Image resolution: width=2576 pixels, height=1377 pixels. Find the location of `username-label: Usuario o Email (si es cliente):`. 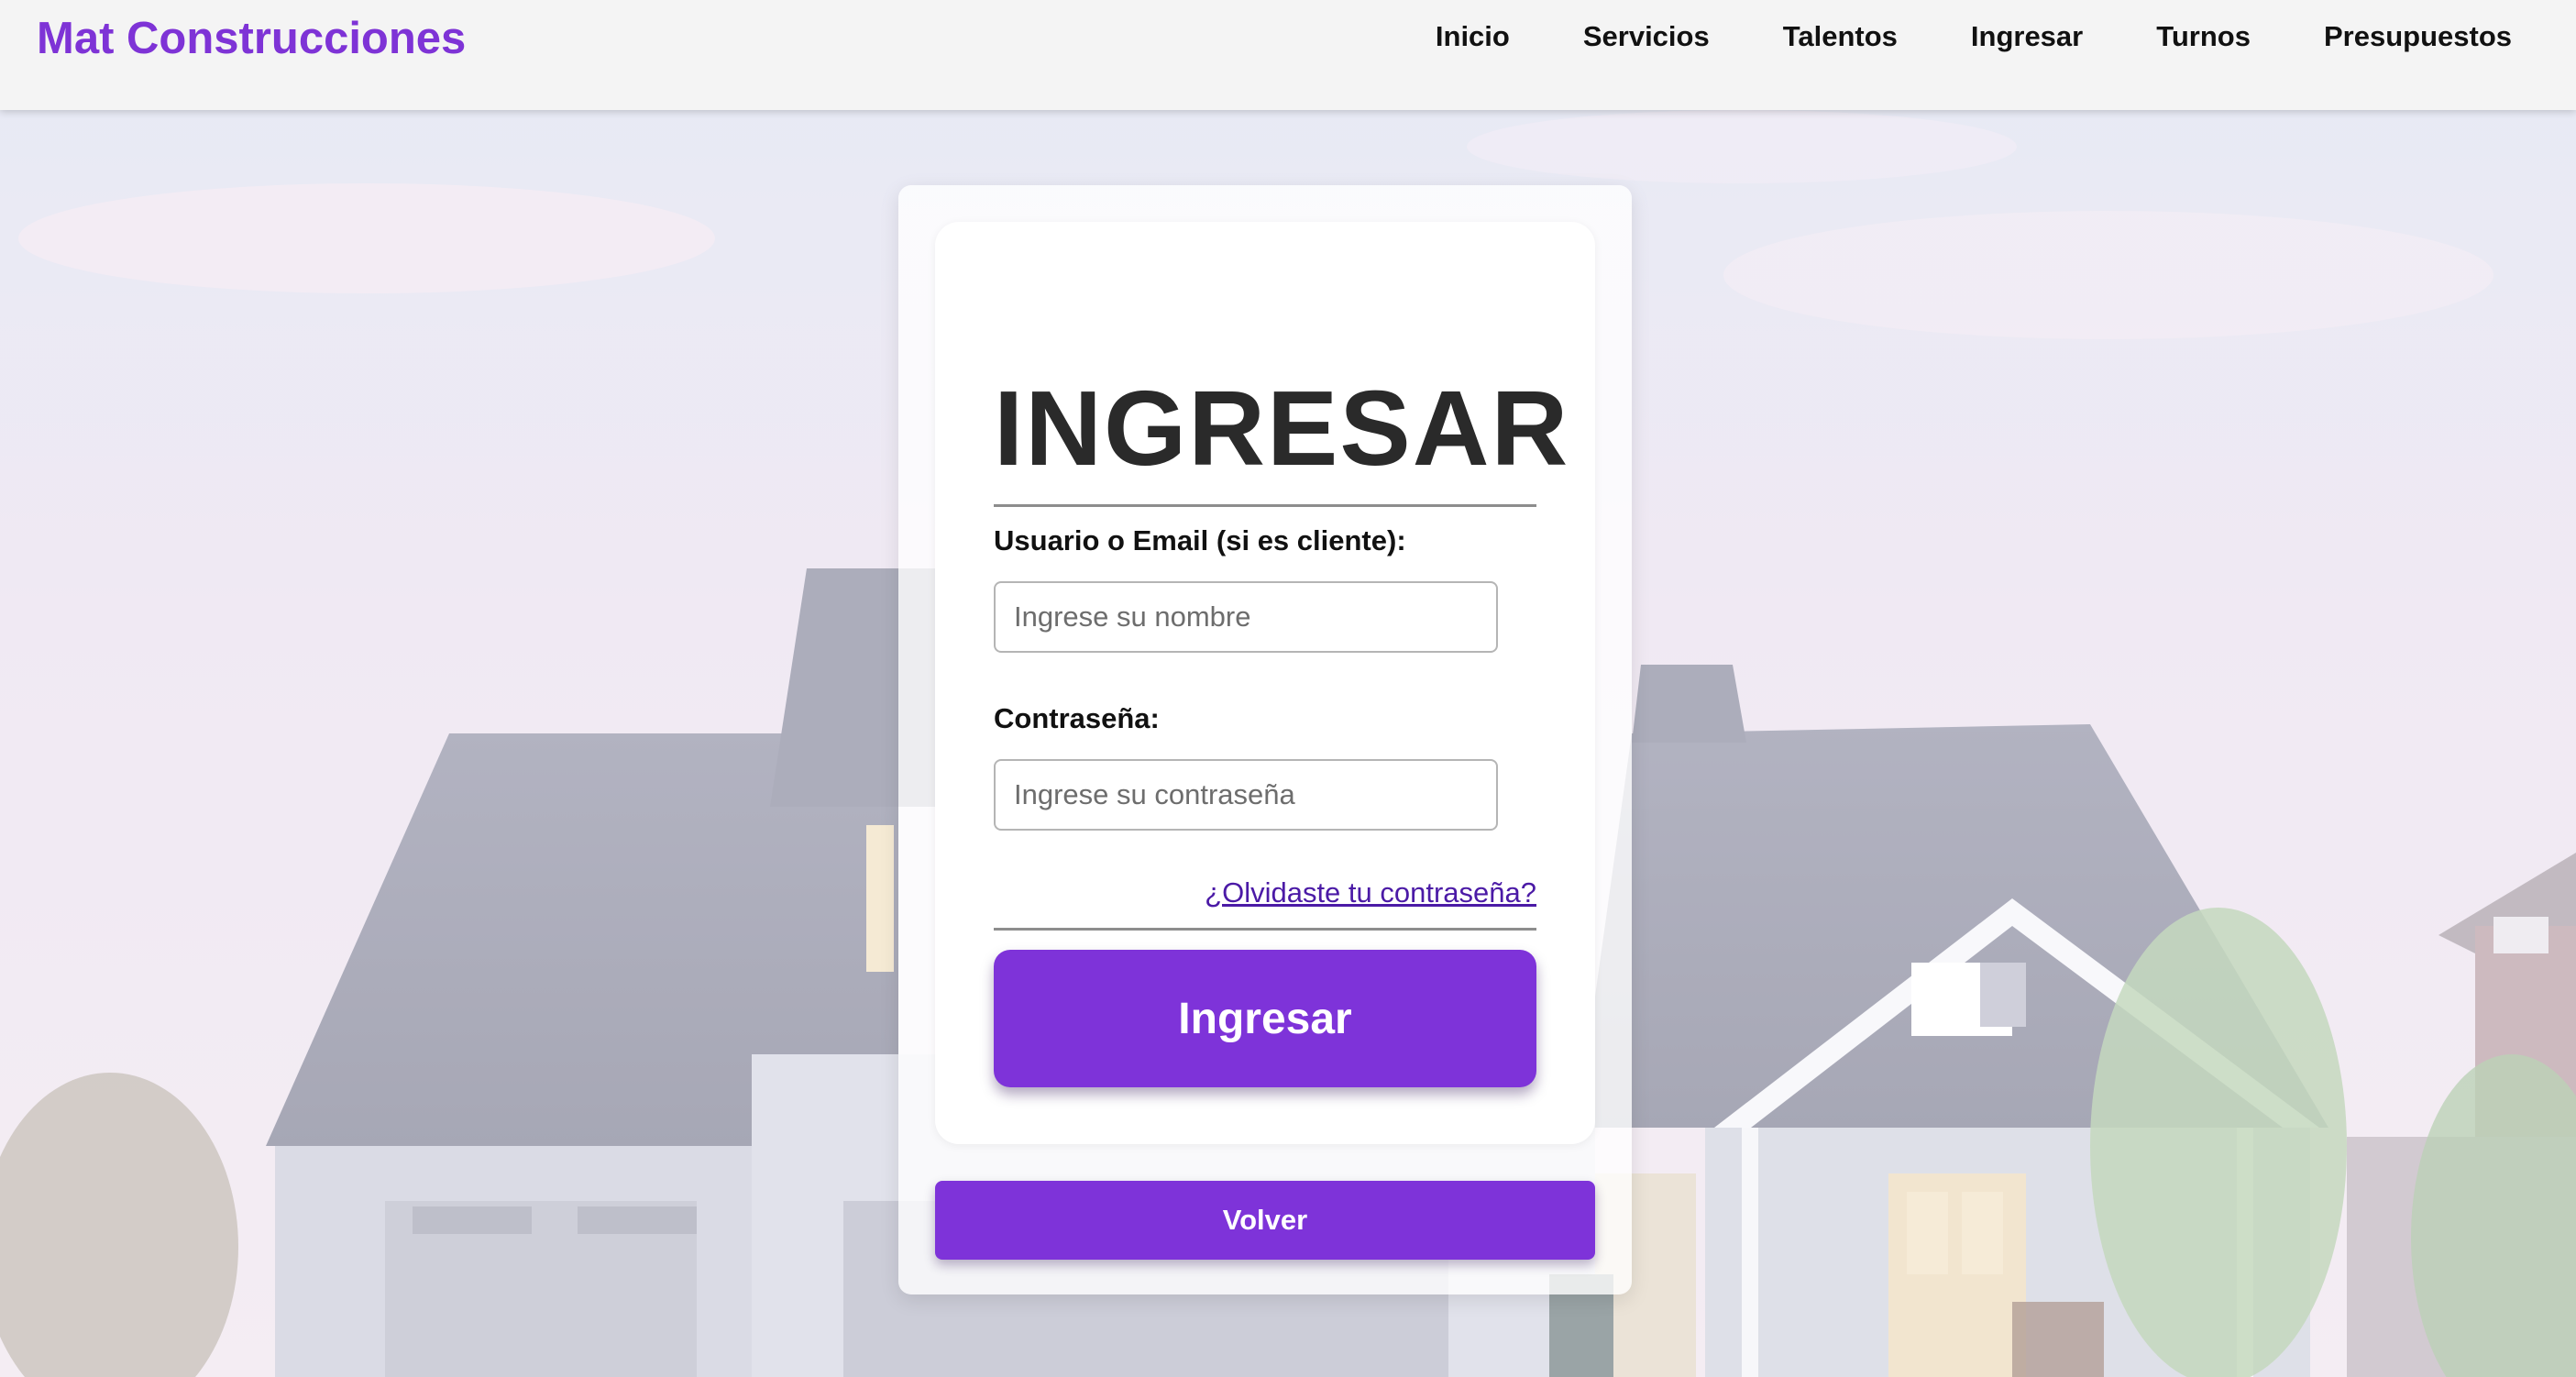

username-label: Usuario o Email (si es cliente): is located at coordinates (1200, 540).